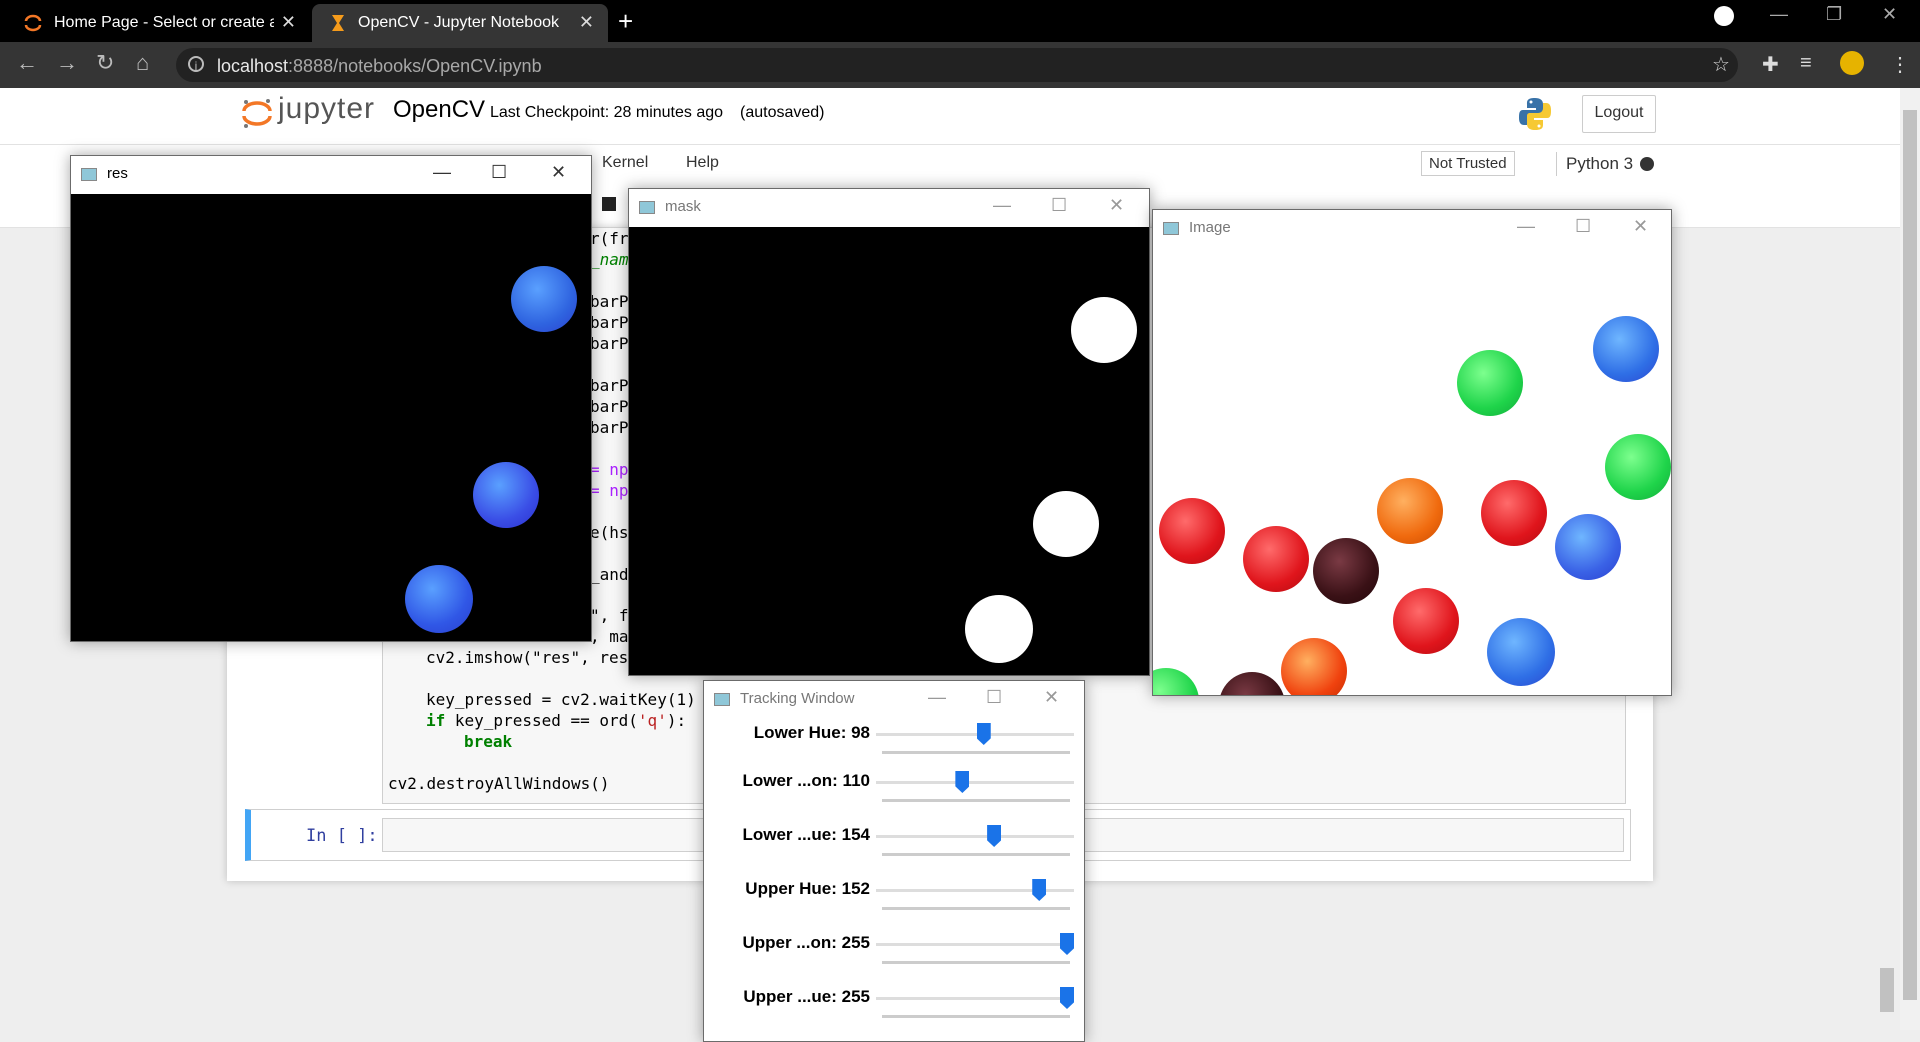 The image size is (1920, 1042). Describe the element at coordinates (1412, 452) in the screenshot. I see `opencv-window-image: Image — ☐ ✕` at that location.